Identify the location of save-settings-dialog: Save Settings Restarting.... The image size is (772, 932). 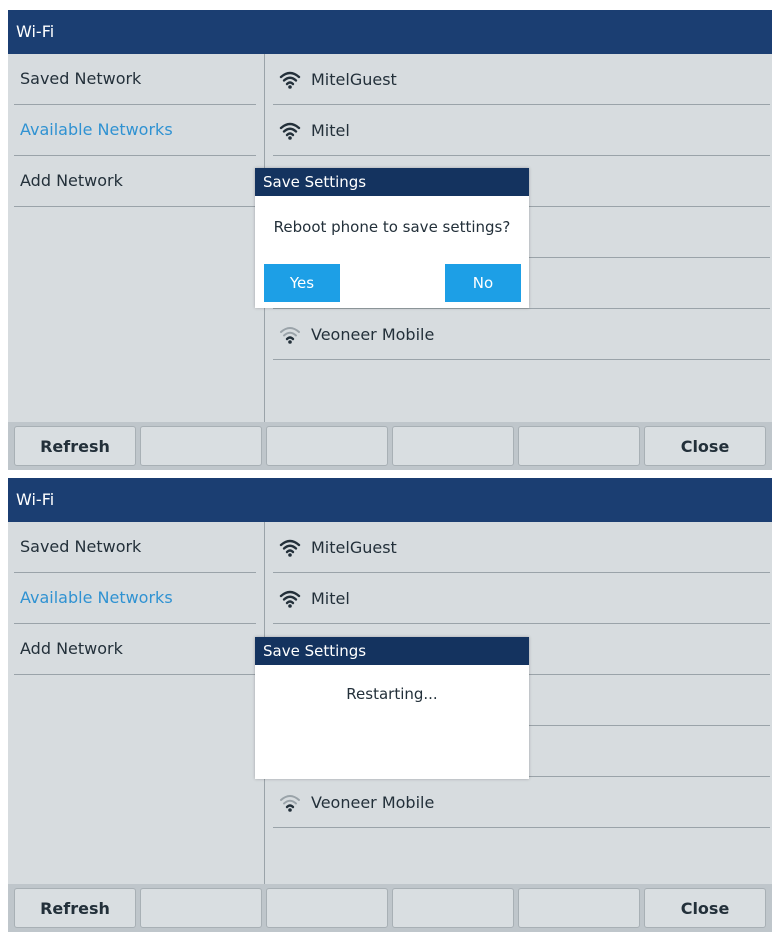
(392, 708).